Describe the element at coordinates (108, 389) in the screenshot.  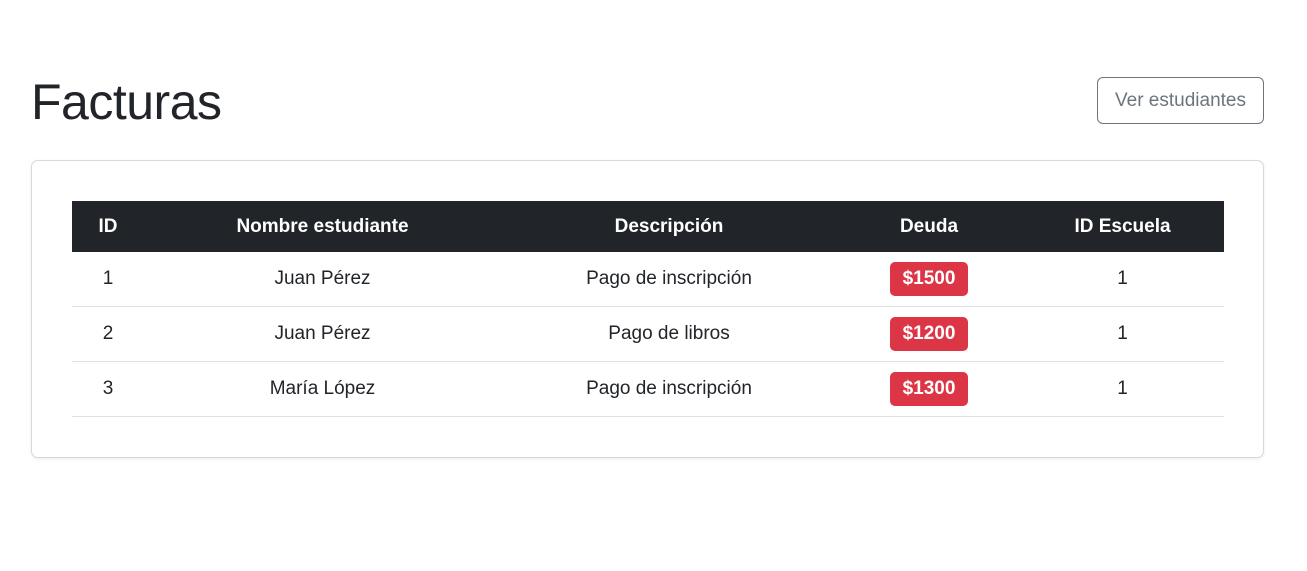
I see `cell-id: 3` at that location.